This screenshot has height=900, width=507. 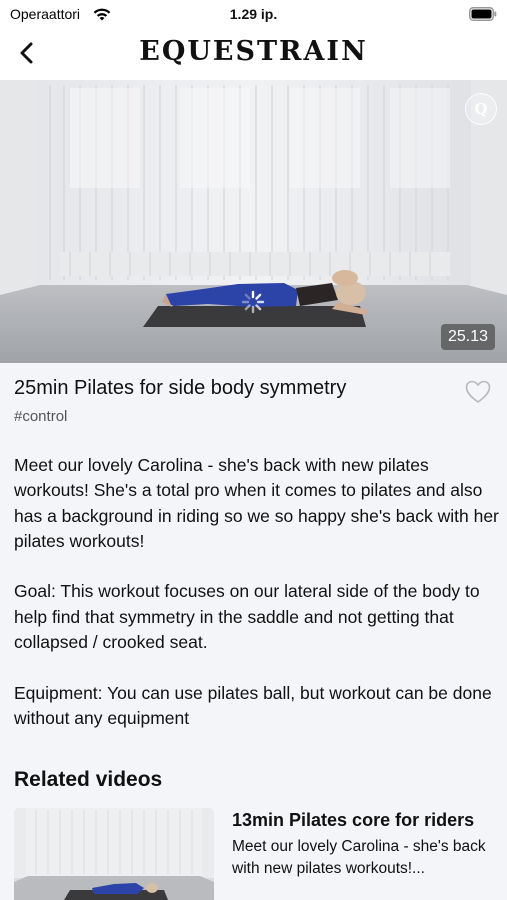 I want to click on related-video-thumbnail, so click(x=114, y=854).